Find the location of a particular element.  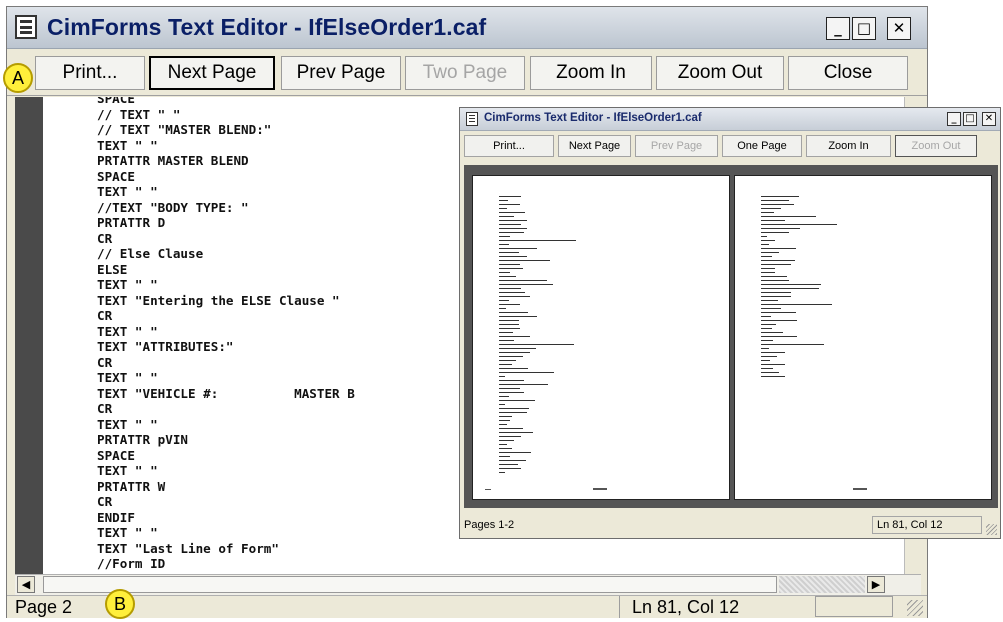

code-line: // TEXT " " is located at coordinates (139, 114).